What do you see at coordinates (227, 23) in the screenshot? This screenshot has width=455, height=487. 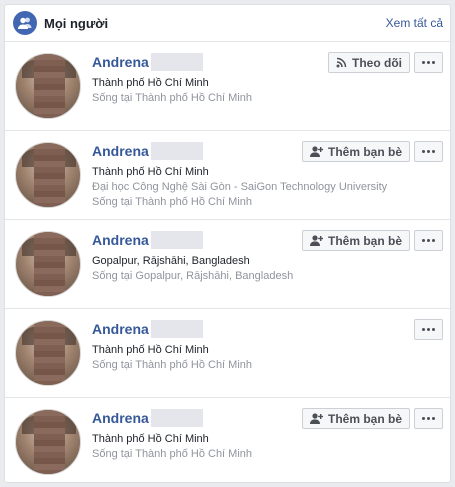 I see `card-header: Mọi người Xem tất cả` at bounding box center [227, 23].